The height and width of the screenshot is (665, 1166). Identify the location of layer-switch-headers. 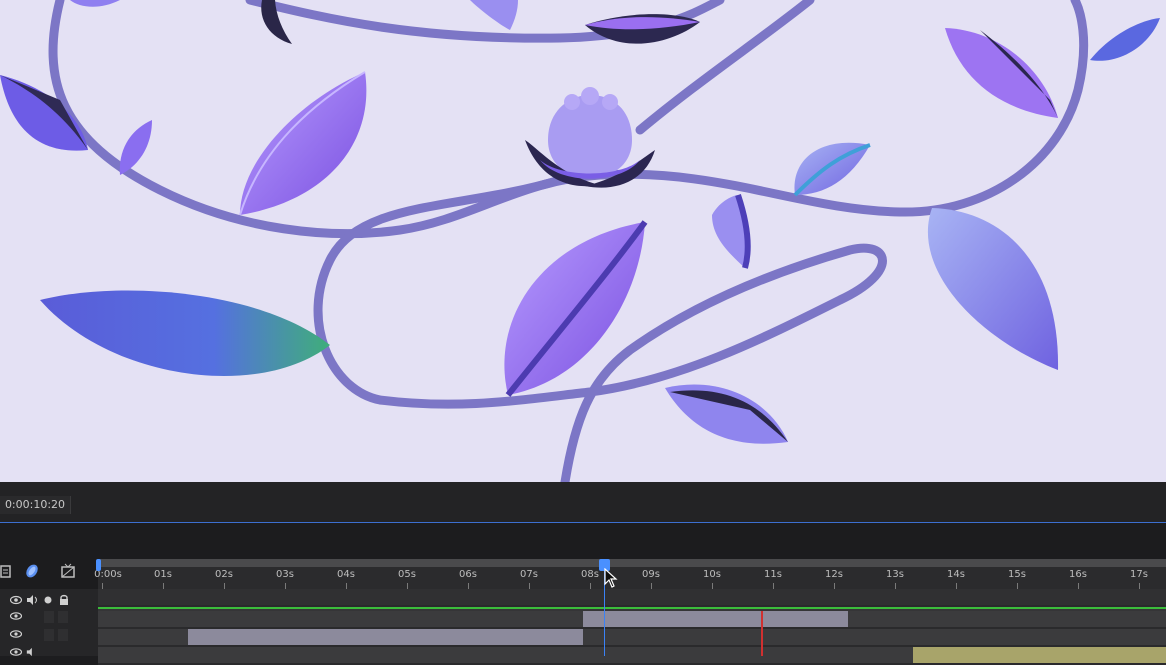
(49, 601).